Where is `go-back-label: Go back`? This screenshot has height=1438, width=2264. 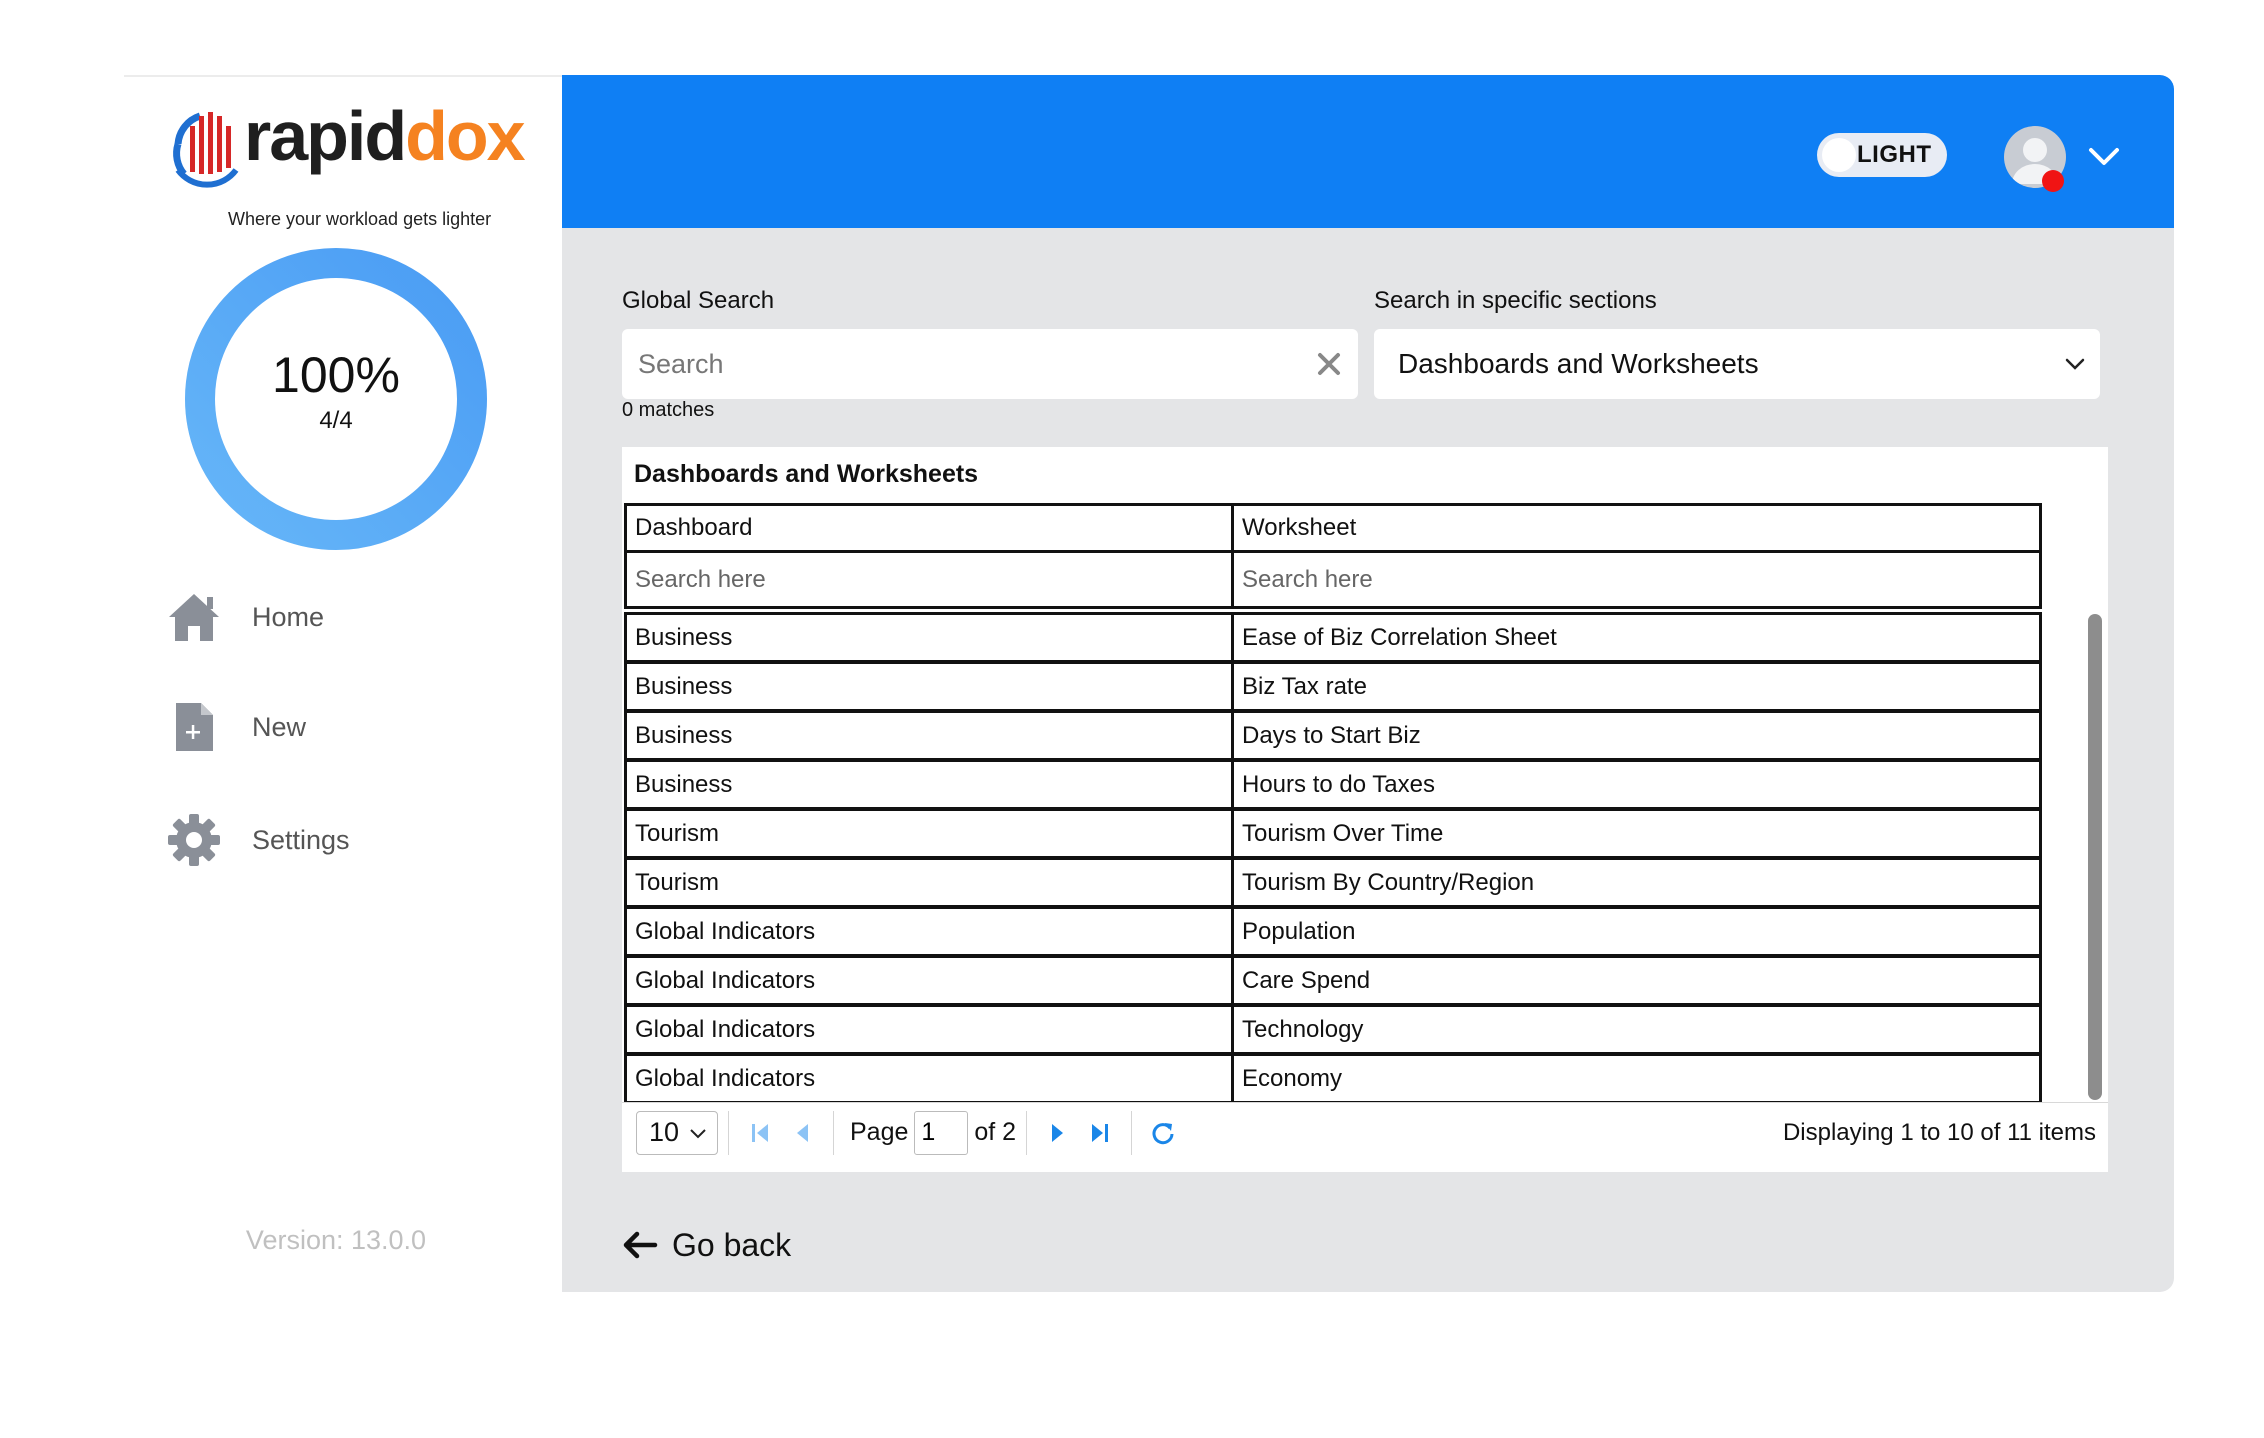 go-back-label: Go back is located at coordinates (732, 1244).